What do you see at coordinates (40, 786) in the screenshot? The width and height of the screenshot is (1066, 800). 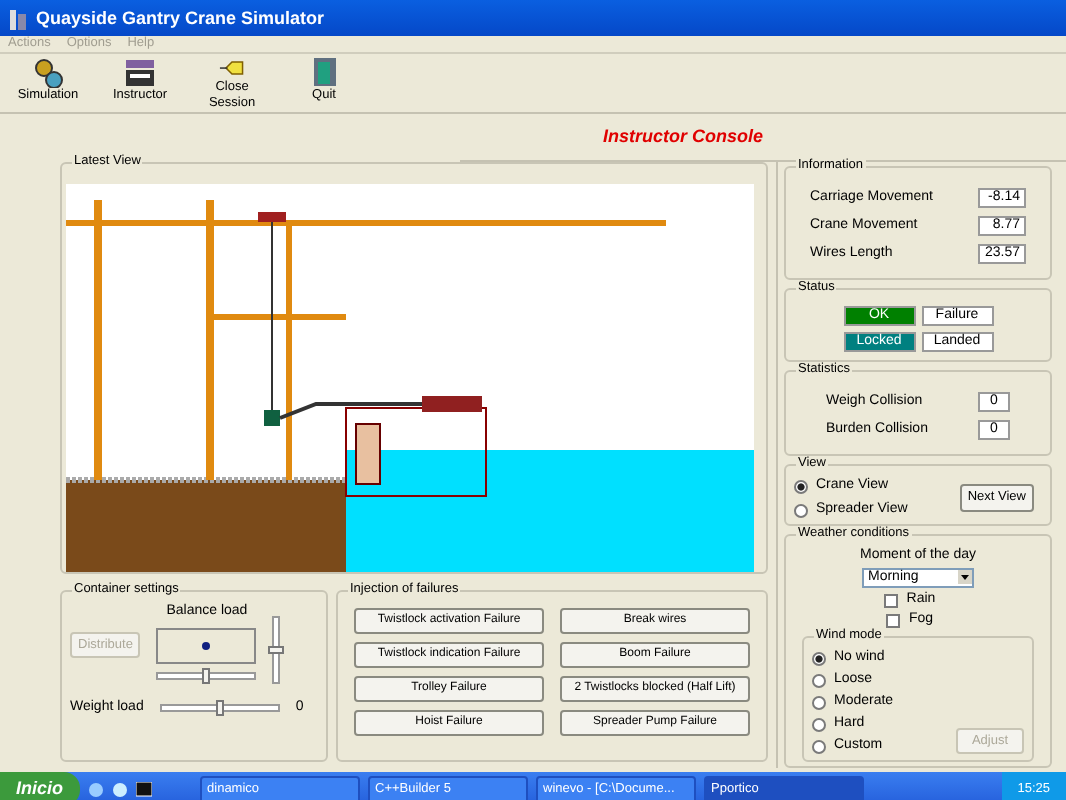 I see `start-button: Inicio` at bounding box center [40, 786].